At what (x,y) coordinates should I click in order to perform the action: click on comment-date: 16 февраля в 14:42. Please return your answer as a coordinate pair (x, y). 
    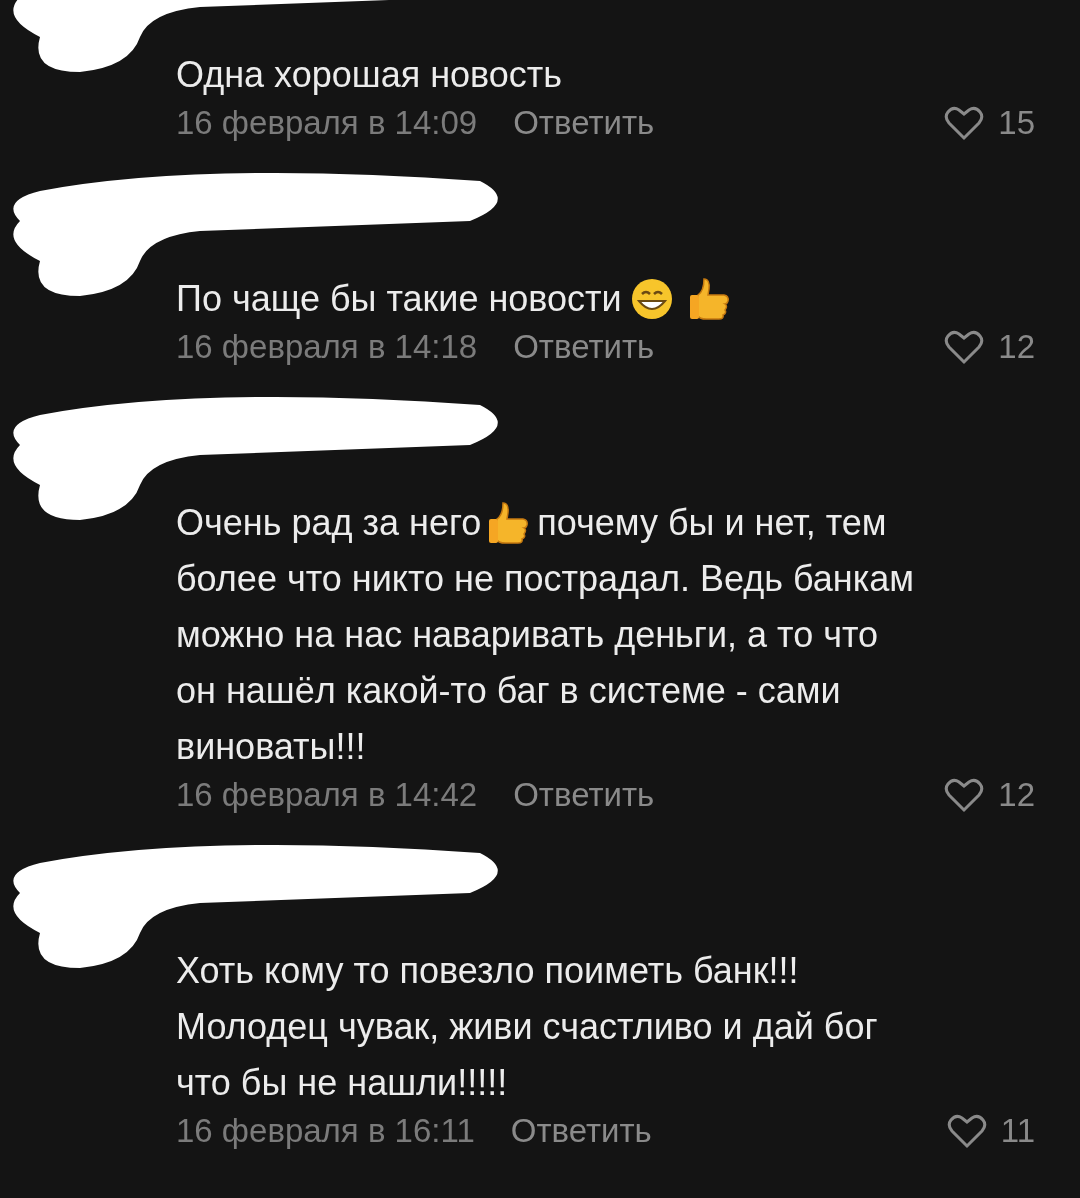
    Looking at the image, I should click on (327, 795).